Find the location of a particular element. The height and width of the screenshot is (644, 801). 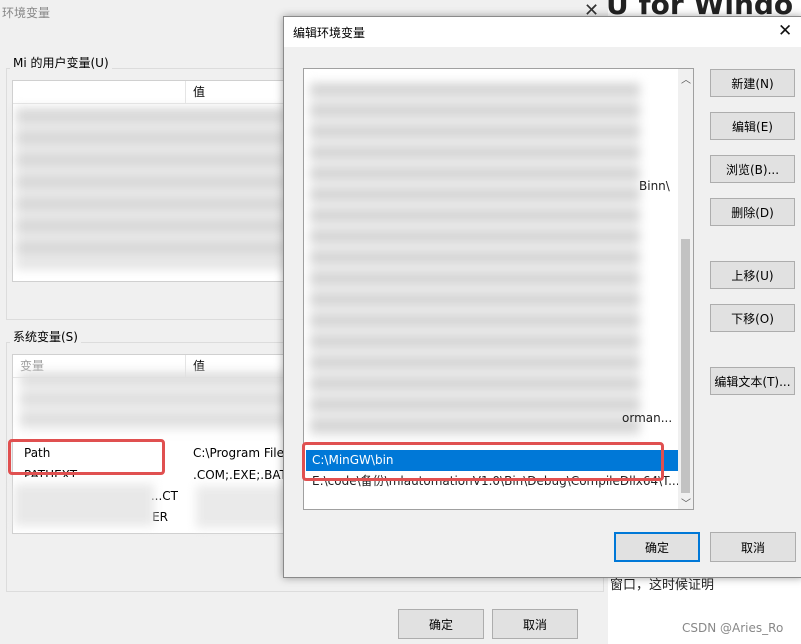

path-partial-text: Binn\ is located at coordinates (654, 186).